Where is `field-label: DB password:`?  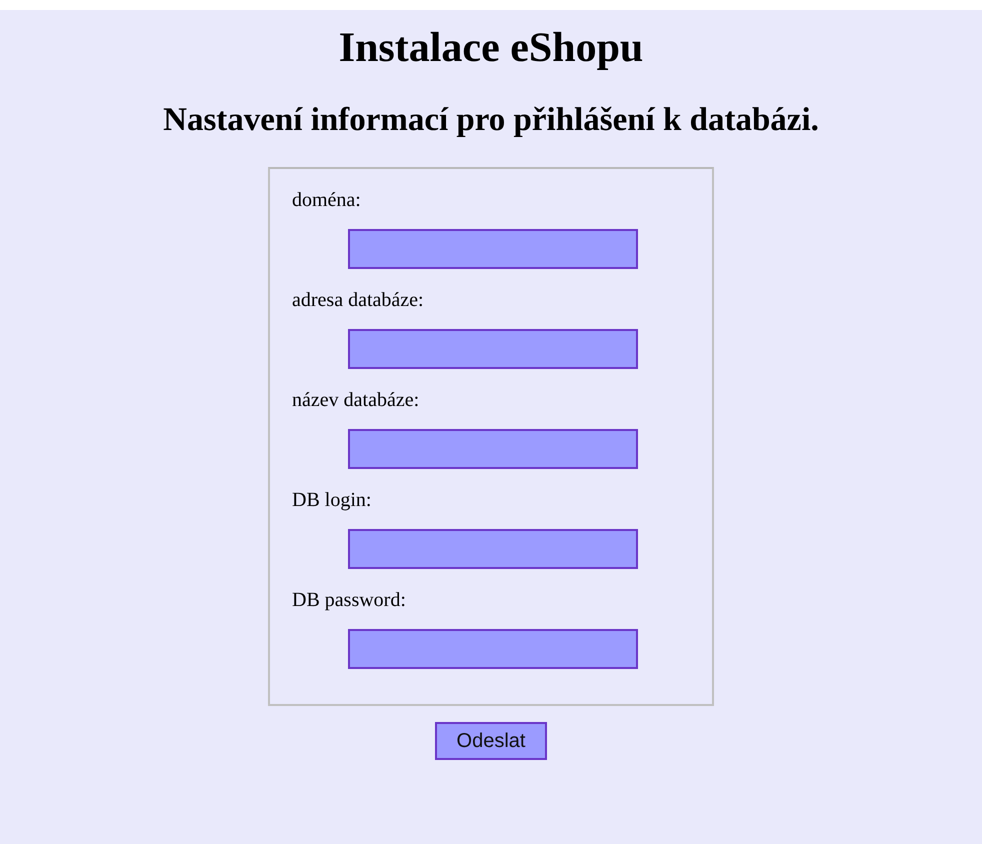 field-label: DB password: is located at coordinates (349, 600).